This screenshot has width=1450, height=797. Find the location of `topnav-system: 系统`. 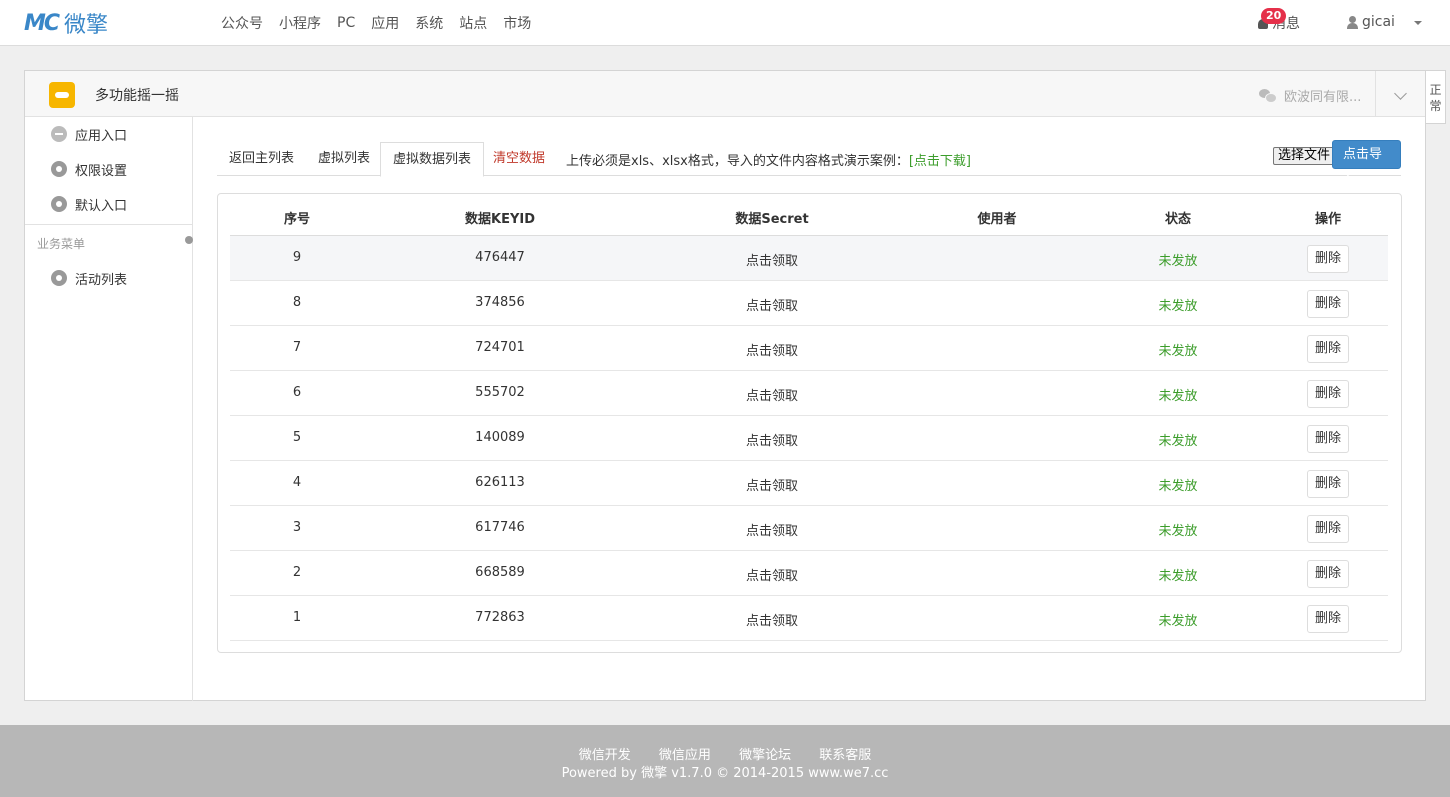

topnav-system: 系统 is located at coordinates (429, 23).